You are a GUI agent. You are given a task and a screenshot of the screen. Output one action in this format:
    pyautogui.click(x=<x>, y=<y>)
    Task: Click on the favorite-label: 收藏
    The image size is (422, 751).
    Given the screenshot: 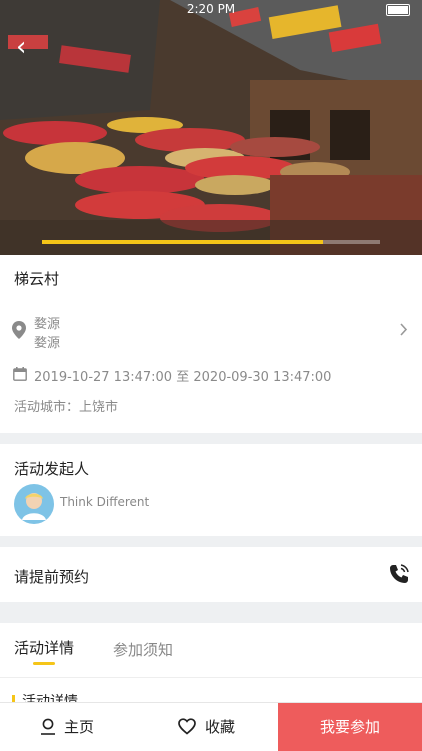 What is the action you would take?
    pyautogui.click(x=220, y=727)
    